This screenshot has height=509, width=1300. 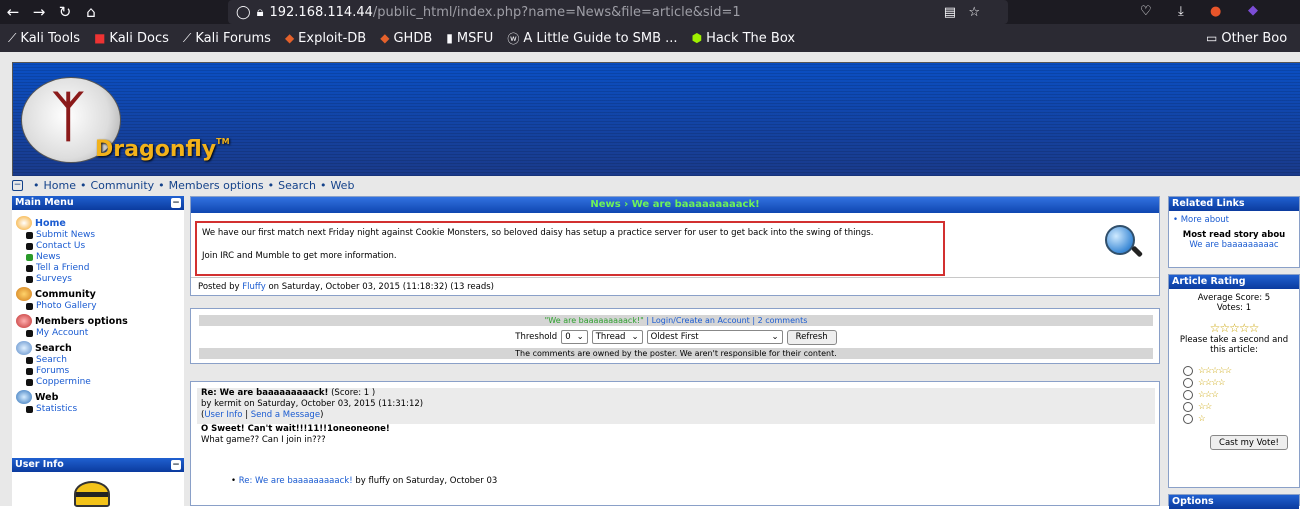 What do you see at coordinates (100, 246) in the screenshot?
I see `menu-item-contact-us: Contact Us` at bounding box center [100, 246].